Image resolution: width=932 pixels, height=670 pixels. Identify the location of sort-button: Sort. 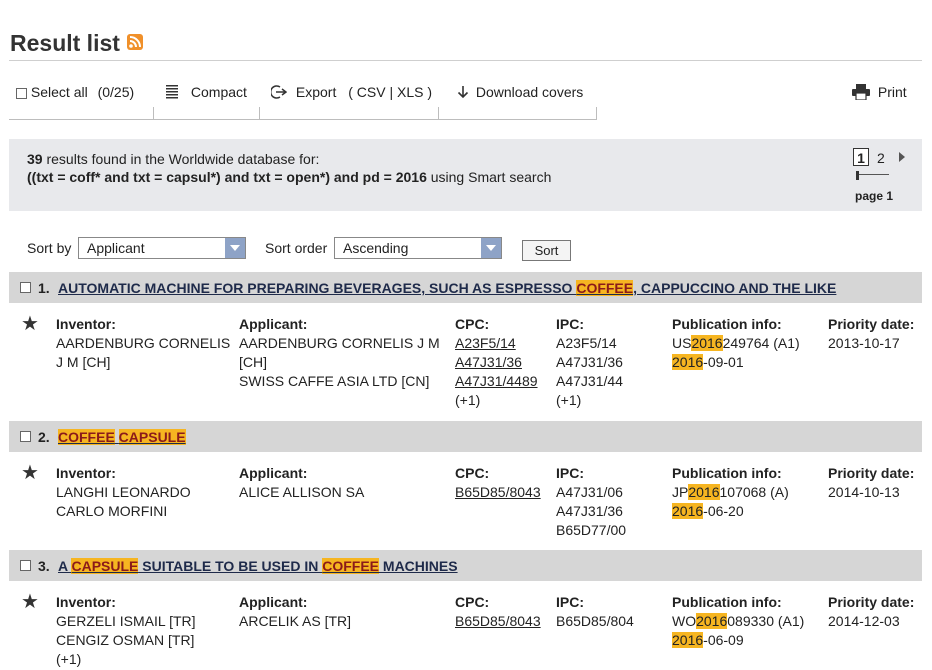
(546, 250).